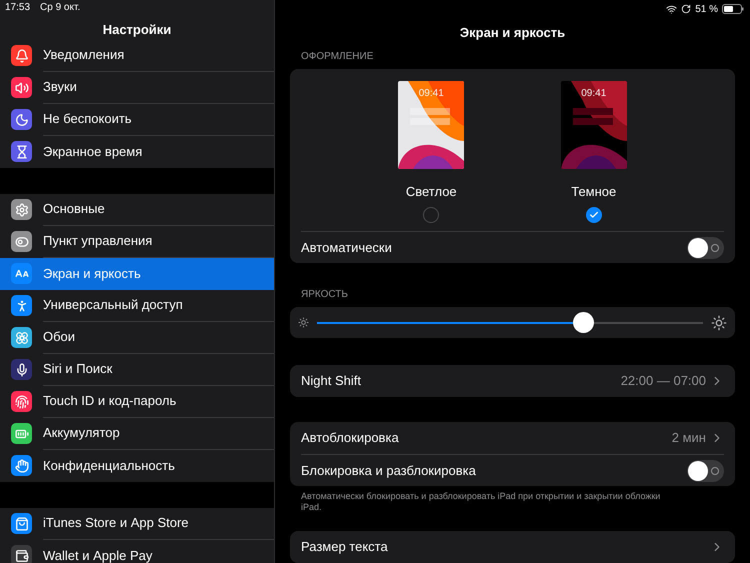  Describe the element at coordinates (344, 547) in the screenshot. I see `row-label: Размер текста` at that location.